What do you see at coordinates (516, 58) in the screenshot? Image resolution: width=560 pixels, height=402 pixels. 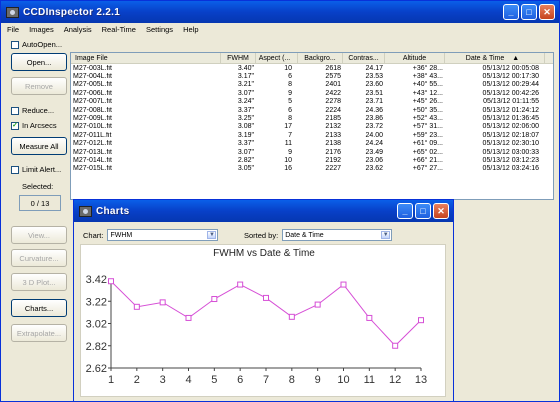 I see `sort-ascending-icon: ▲` at bounding box center [516, 58].